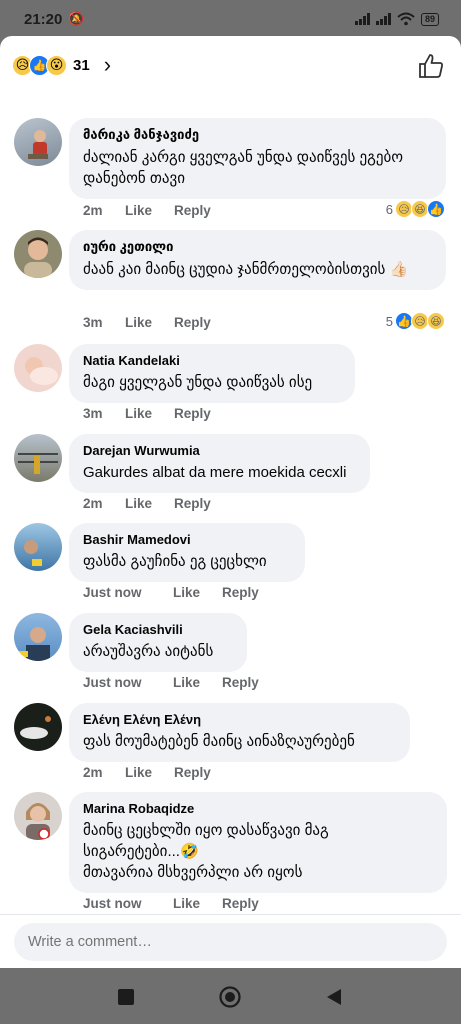 This screenshot has height=1024, width=461. Describe the element at coordinates (257, 135) in the screenshot. I see `comment-author: მარიკა მანჯავიძე` at that location.